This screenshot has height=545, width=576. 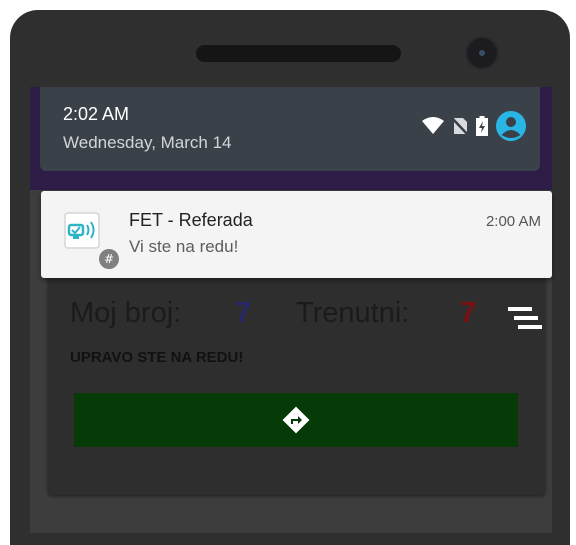 I want to click on my-number-value: 7, so click(x=243, y=313).